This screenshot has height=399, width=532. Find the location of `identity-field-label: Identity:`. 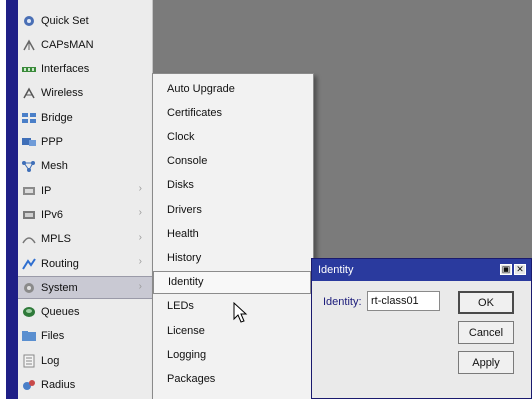

identity-field-label: Identity: is located at coordinates (342, 302).